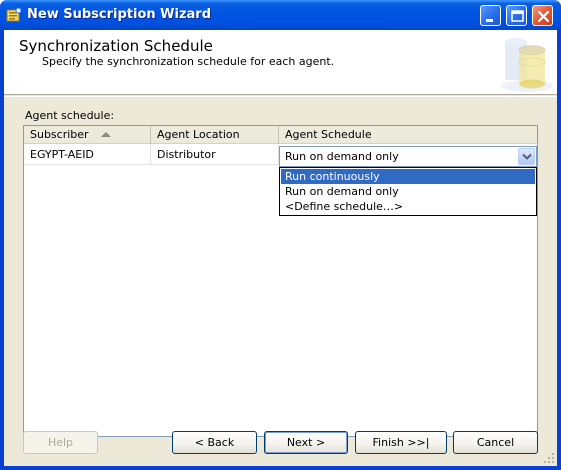 The height and width of the screenshot is (470, 561). What do you see at coordinates (408, 206) in the screenshot?
I see `dropdown-option-define-schedule: <Define schedule…>` at bounding box center [408, 206].